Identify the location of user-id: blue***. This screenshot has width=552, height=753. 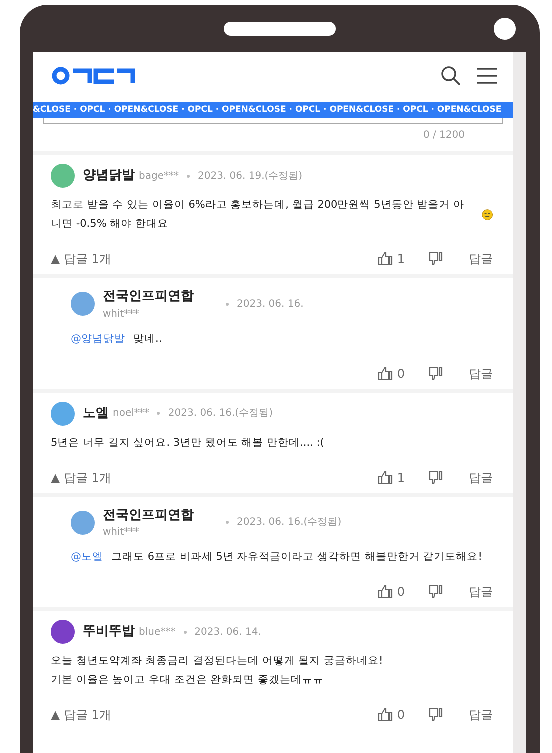
(157, 633).